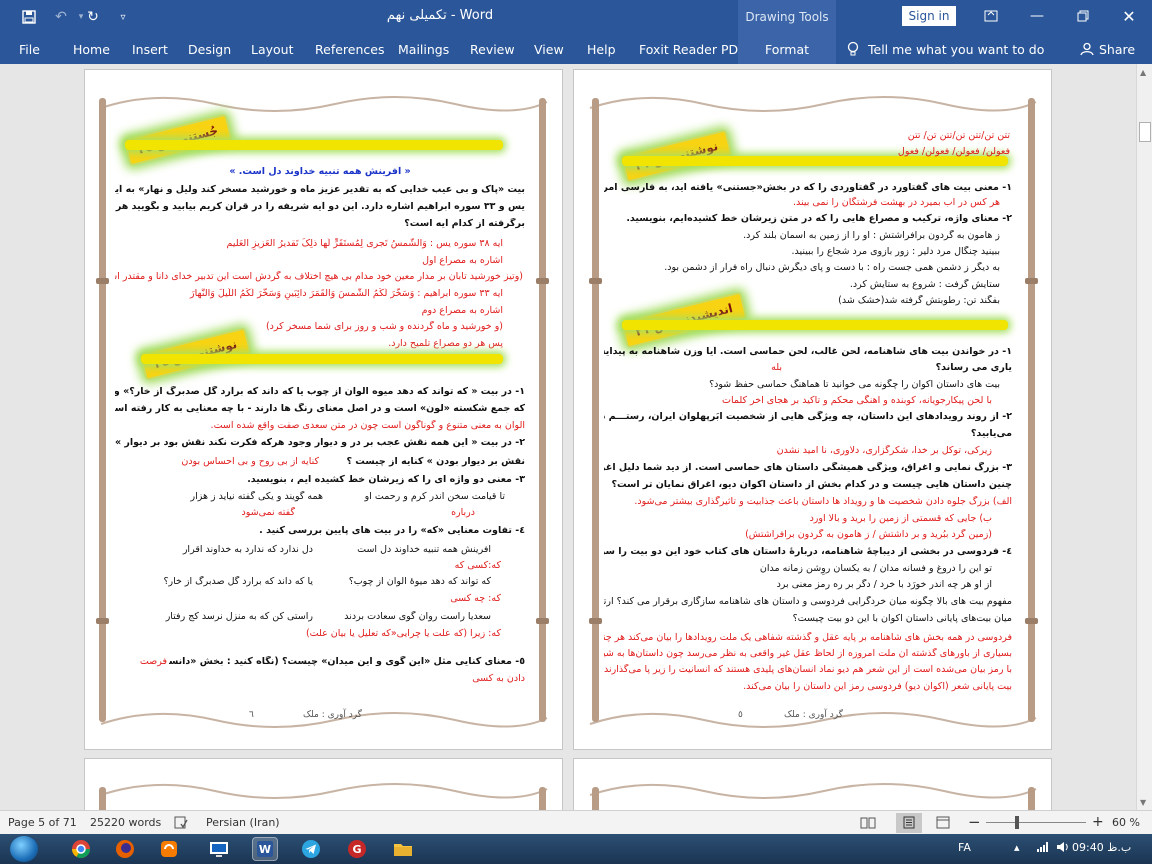  I want to click on question-text: یاری می رساند؟, so click(973, 367).